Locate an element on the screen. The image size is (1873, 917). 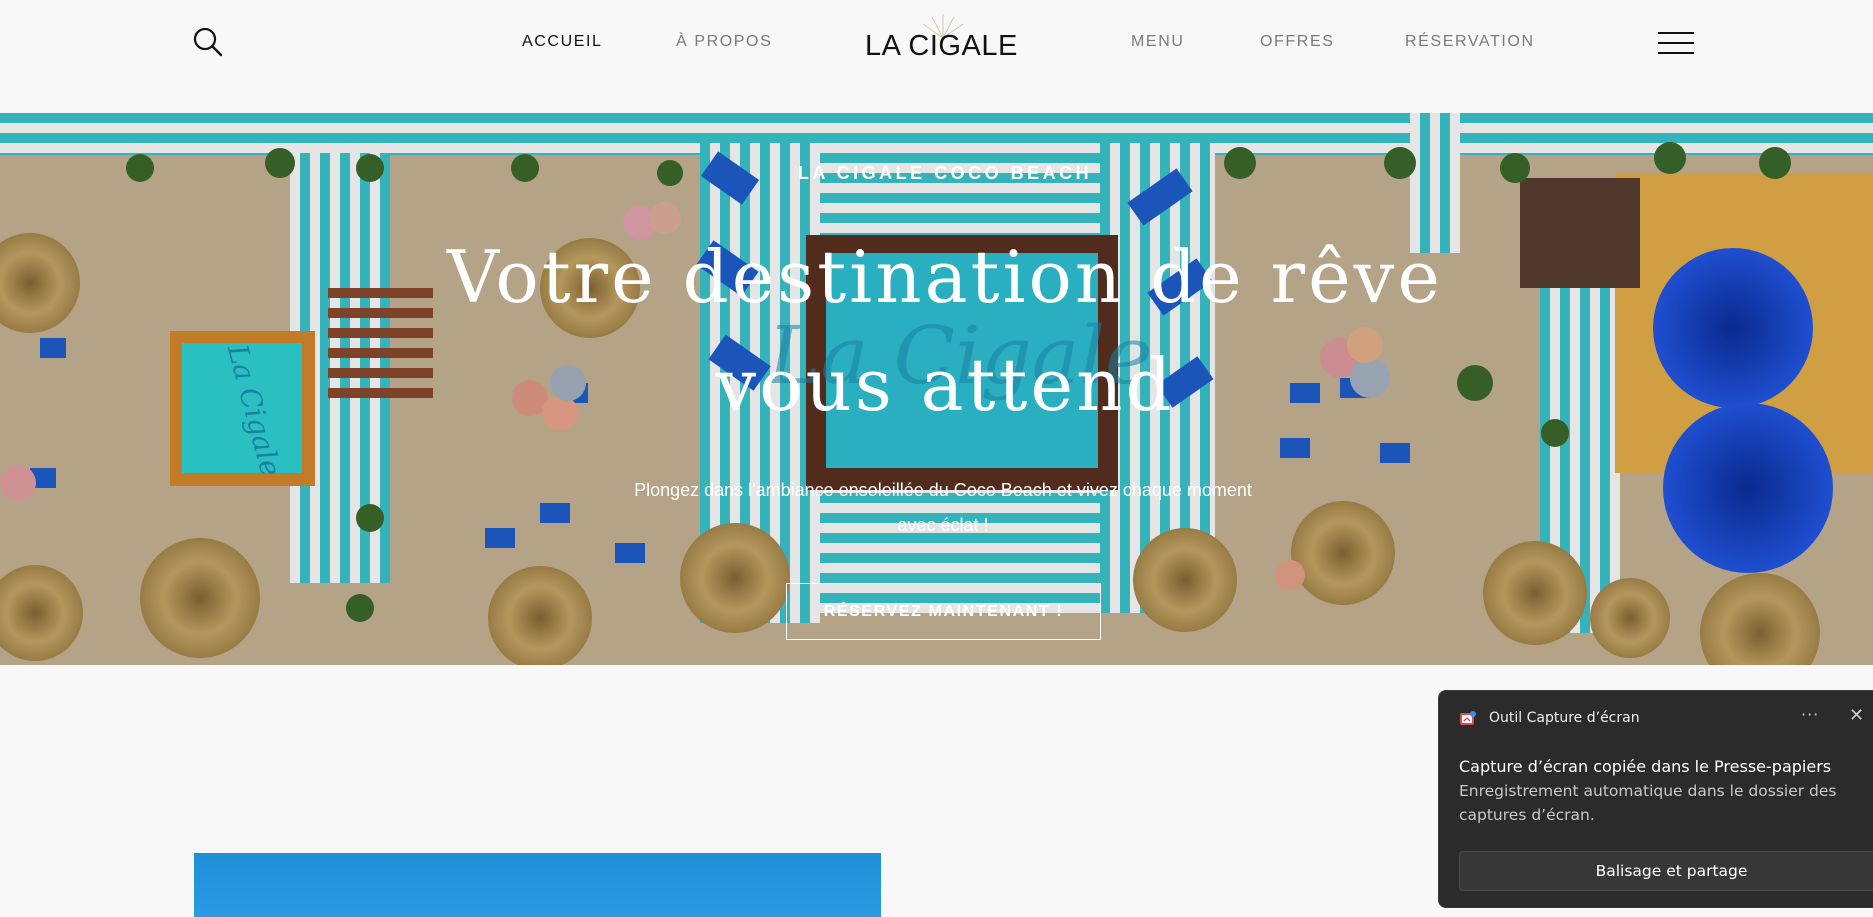
nav-link-accueil: ACCUEIL is located at coordinates (562, 42).